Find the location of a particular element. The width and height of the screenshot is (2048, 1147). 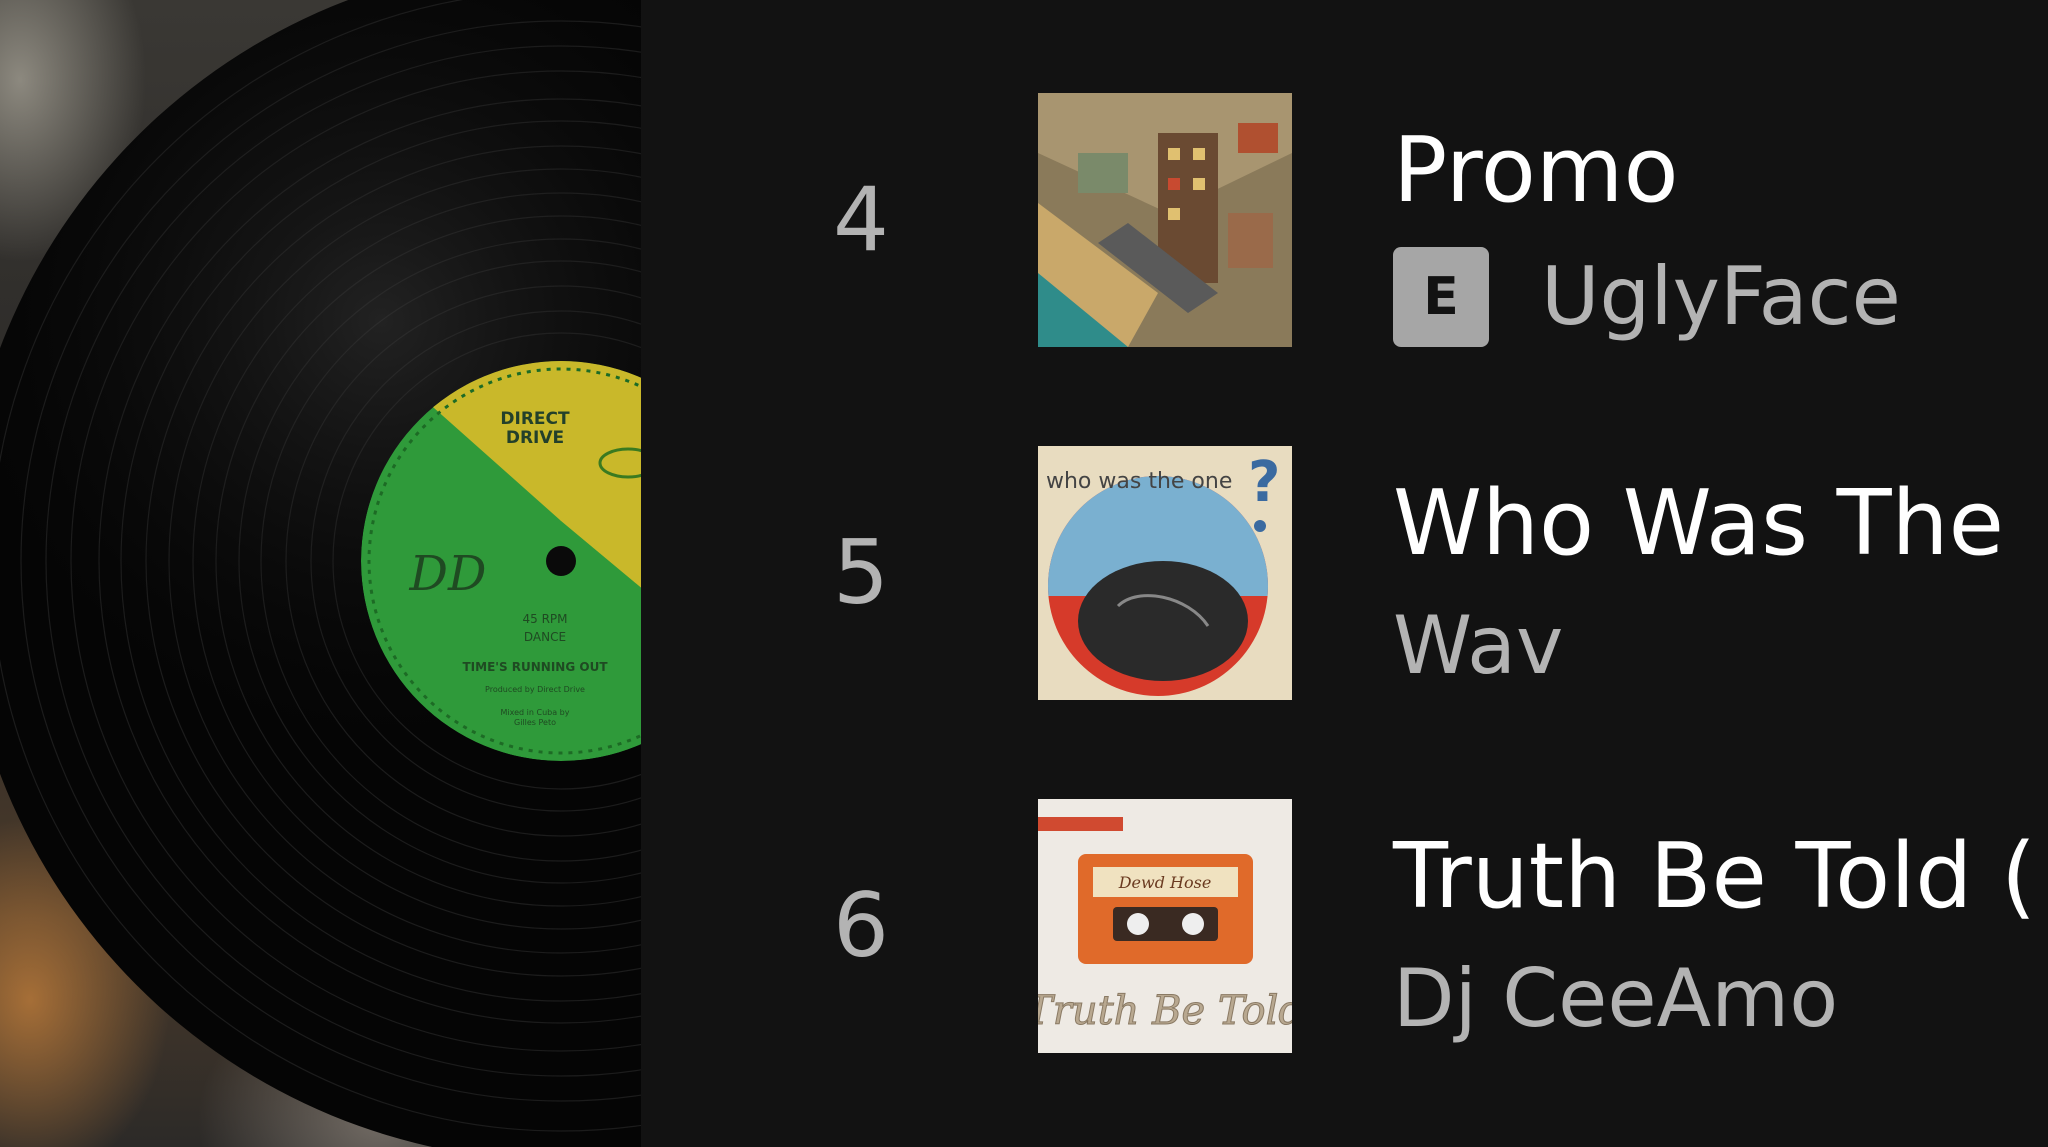

label-credit-3: Gilles Peto is located at coordinates (535, 722).